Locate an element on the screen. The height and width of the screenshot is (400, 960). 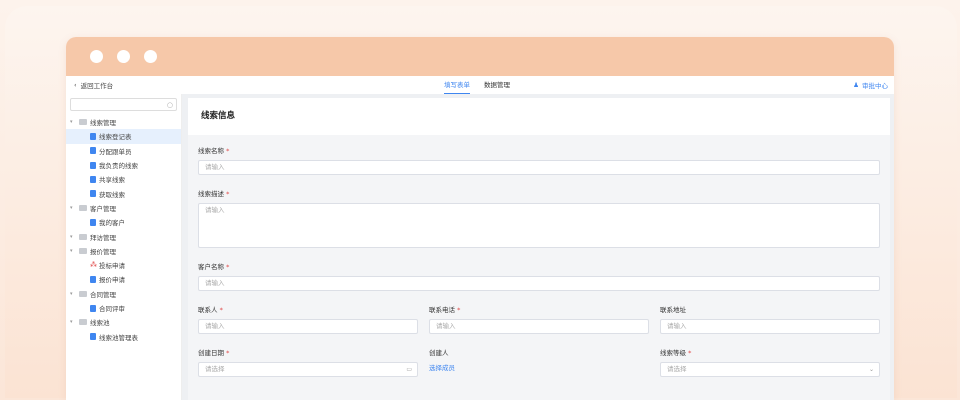
workflow-icon: ⁂ is located at coordinates (93, 265).